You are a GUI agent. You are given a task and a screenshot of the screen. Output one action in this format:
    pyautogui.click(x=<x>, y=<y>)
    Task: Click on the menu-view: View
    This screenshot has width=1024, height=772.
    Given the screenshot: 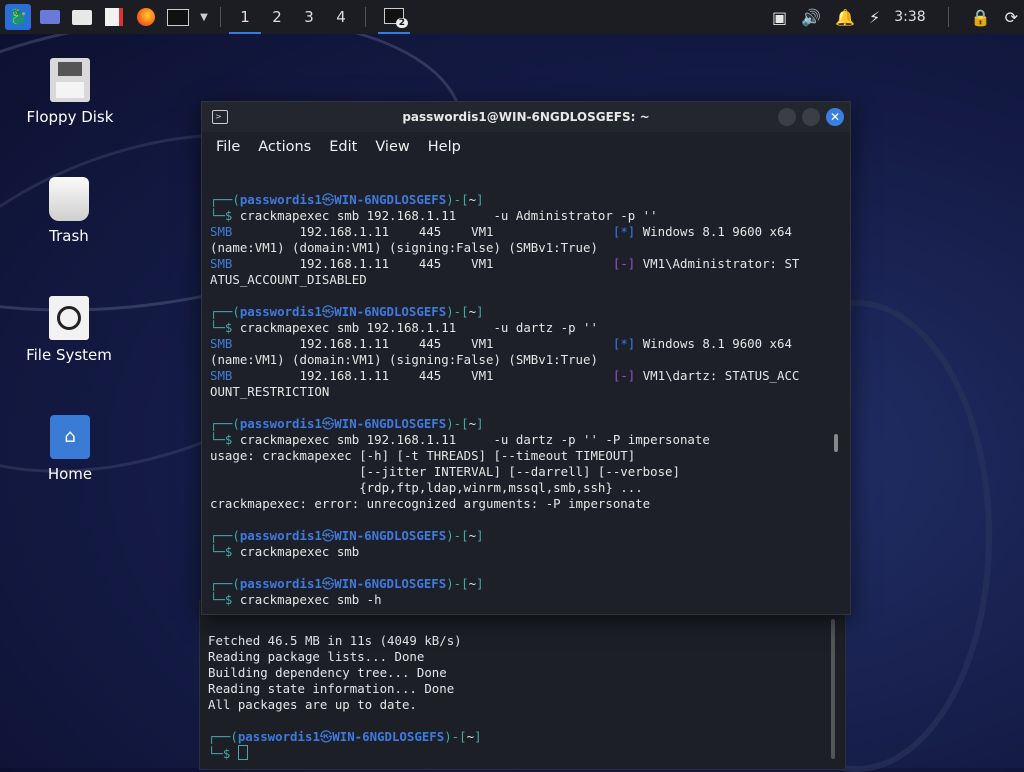 What is the action you would take?
    pyautogui.click(x=392, y=147)
    